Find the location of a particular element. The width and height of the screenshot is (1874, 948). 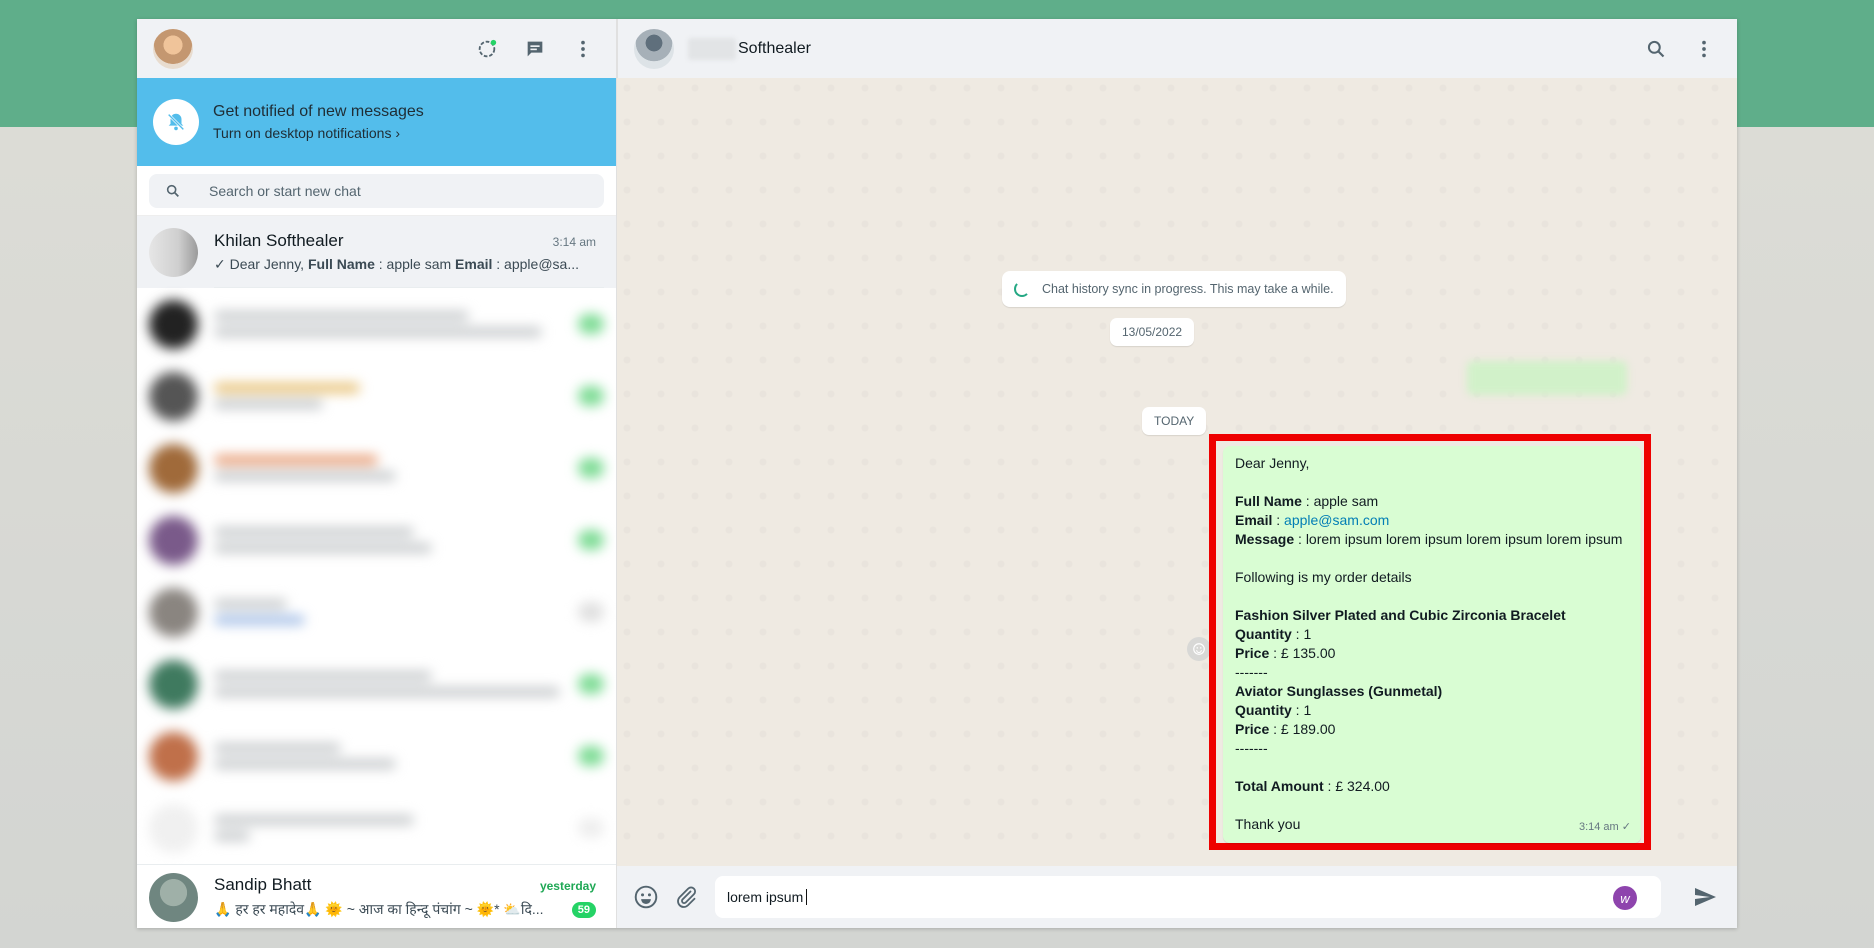

search-bar is located at coordinates (376, 191).